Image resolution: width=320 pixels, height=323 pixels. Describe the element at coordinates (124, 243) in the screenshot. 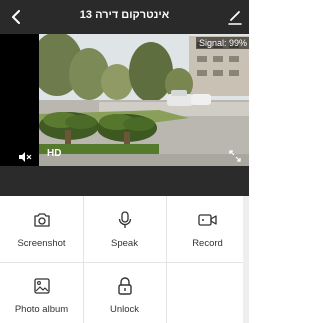

I see `speak-label: Speak` at that location.